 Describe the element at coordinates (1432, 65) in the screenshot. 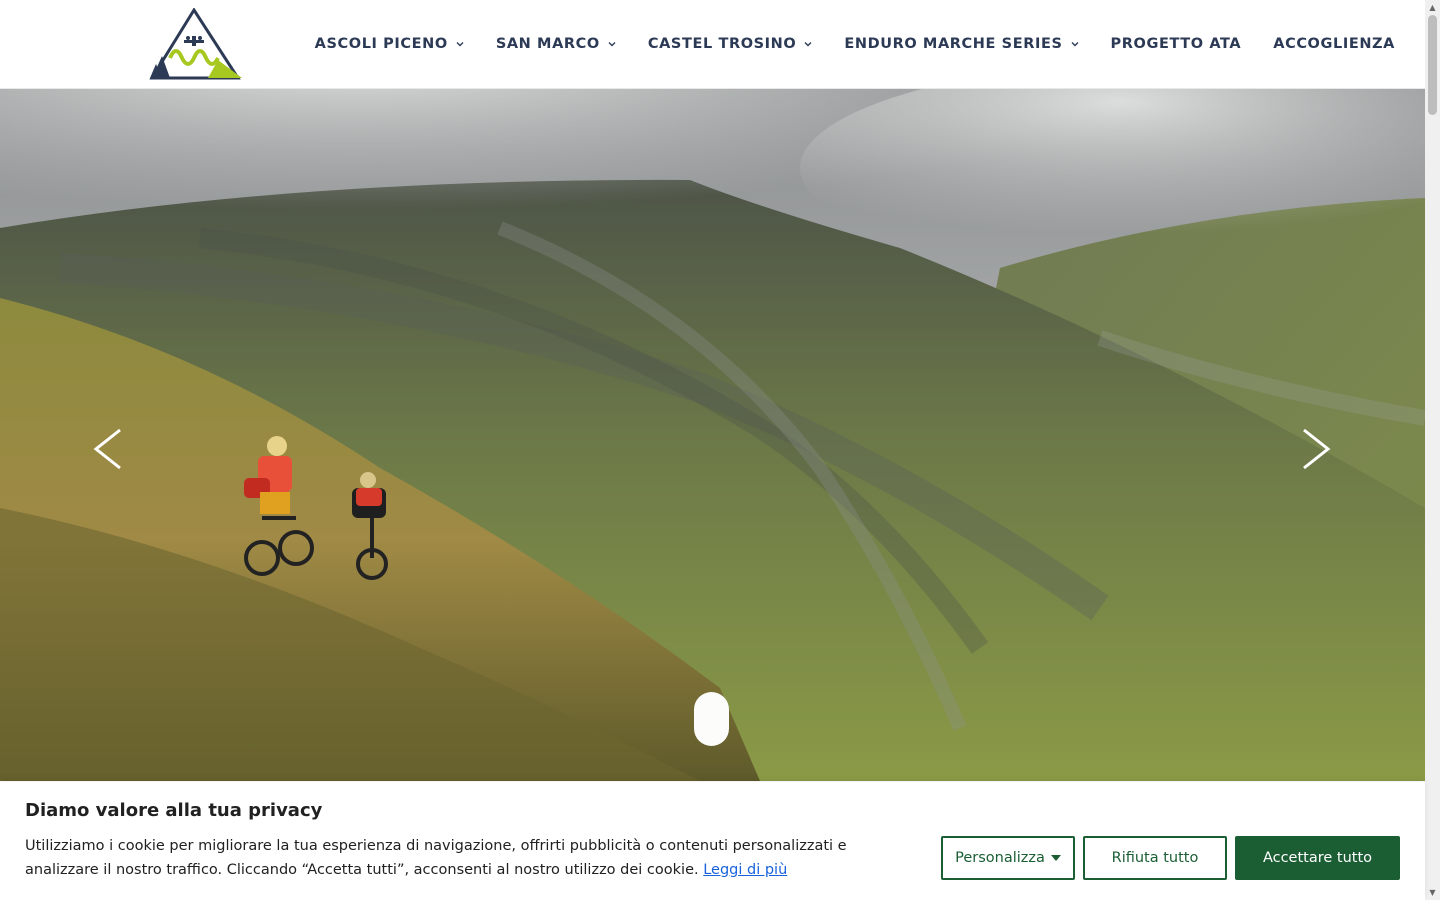

I see `scroll-thumb` at that location.